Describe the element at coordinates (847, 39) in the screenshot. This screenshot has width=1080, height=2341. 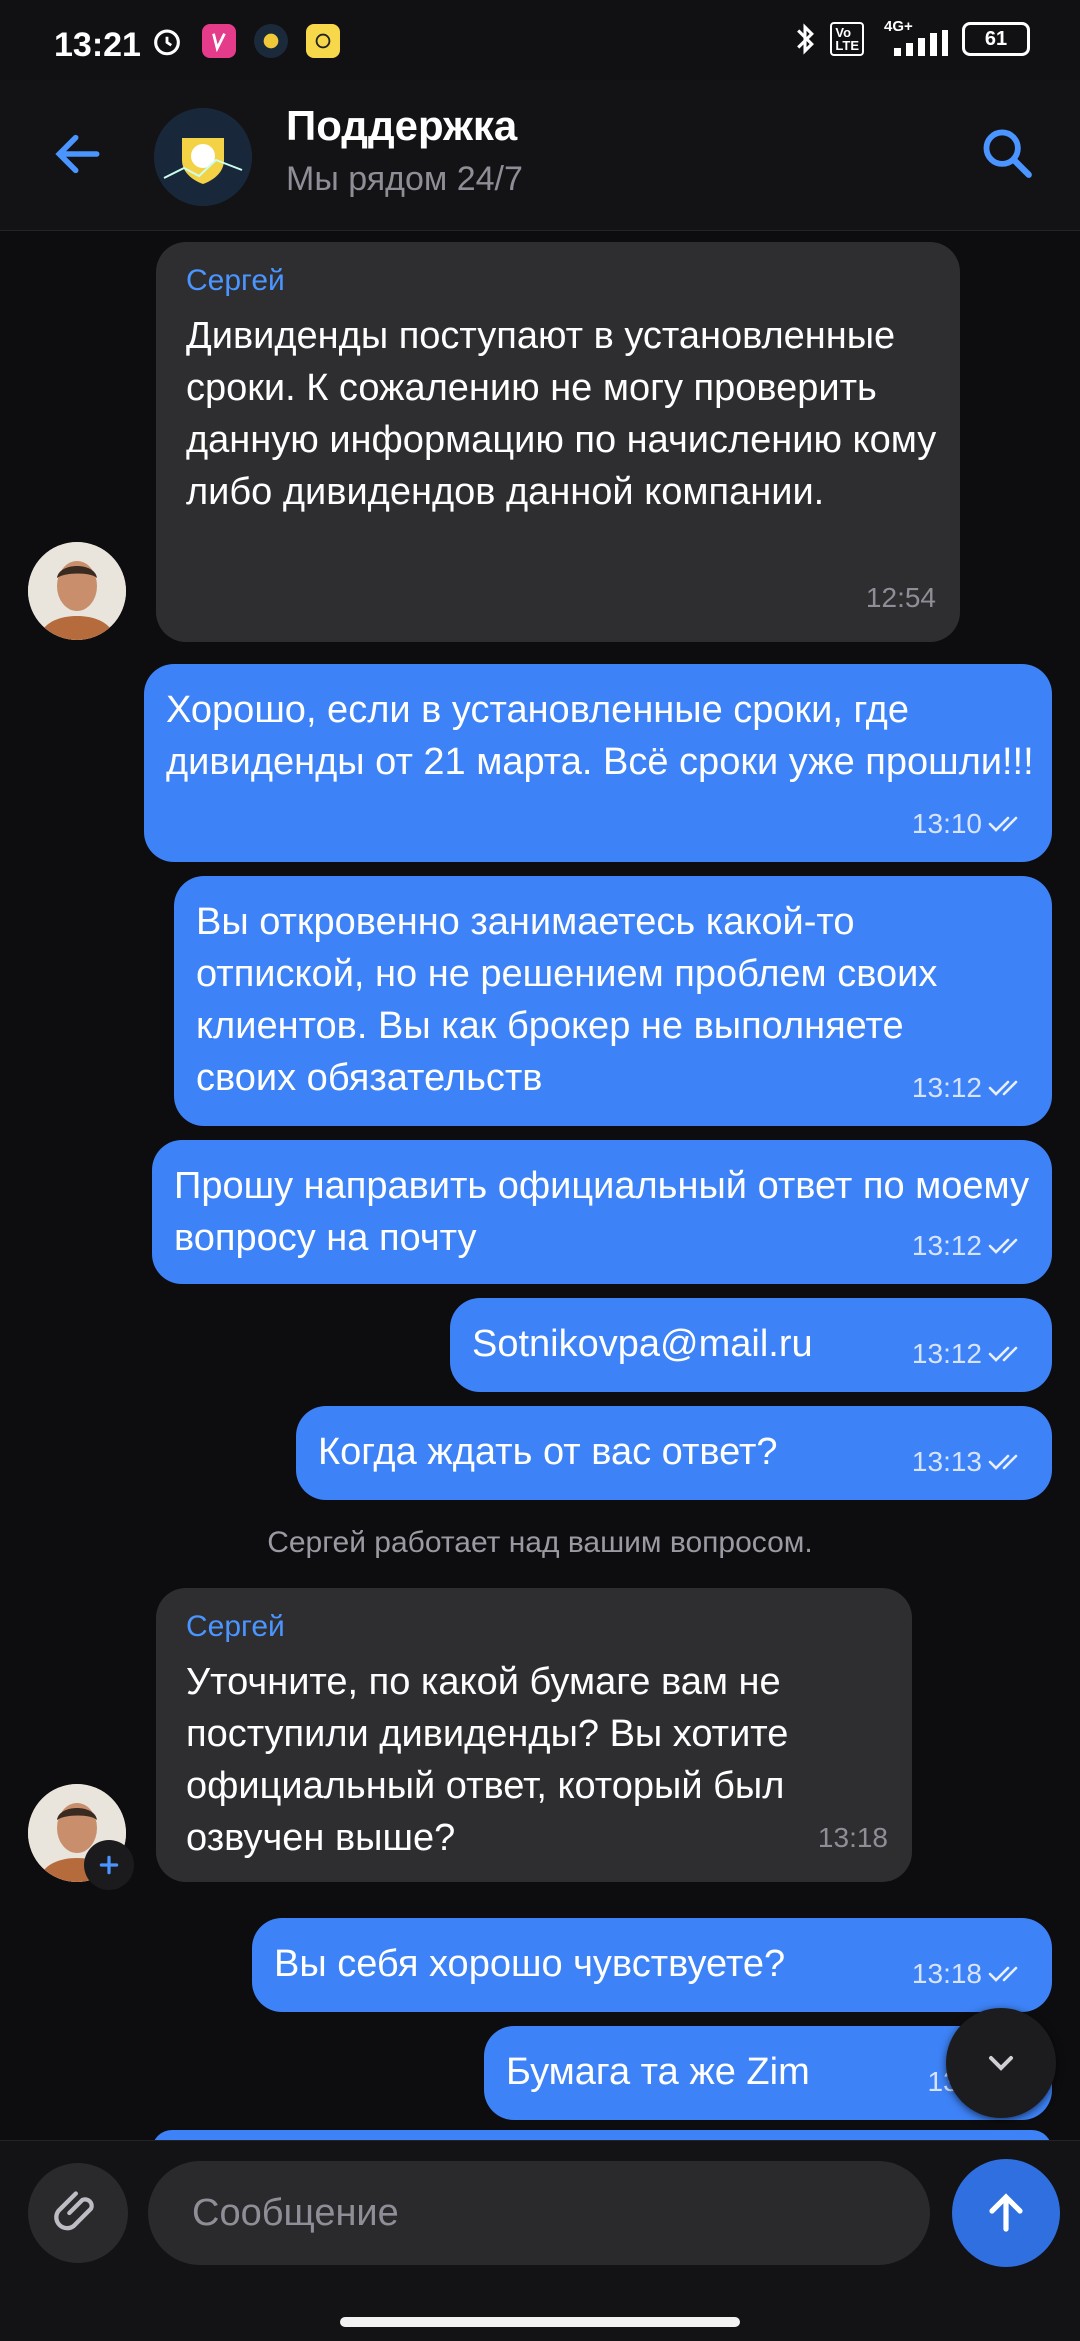
I see `volte-icon: Vo LTE` at that location.